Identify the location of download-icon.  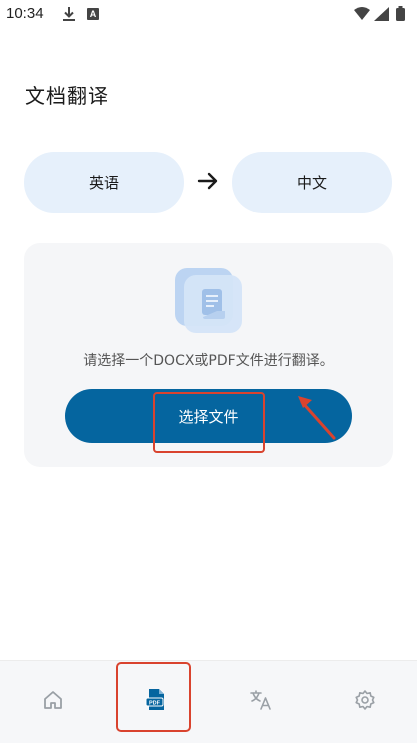
(69, 16).